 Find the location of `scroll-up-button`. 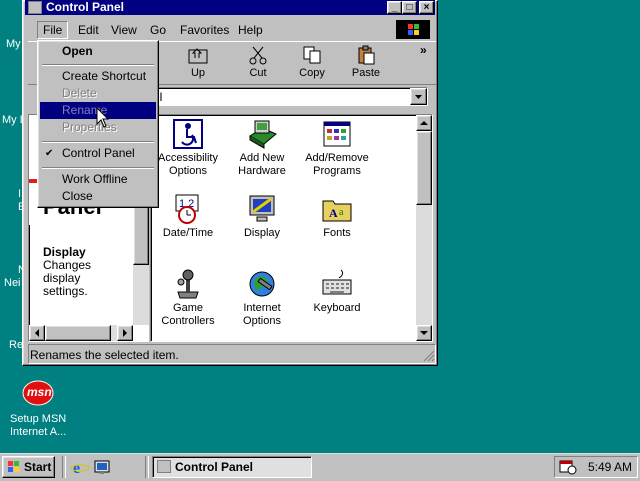

scroll-up-button is located at coordinates (424, 123).